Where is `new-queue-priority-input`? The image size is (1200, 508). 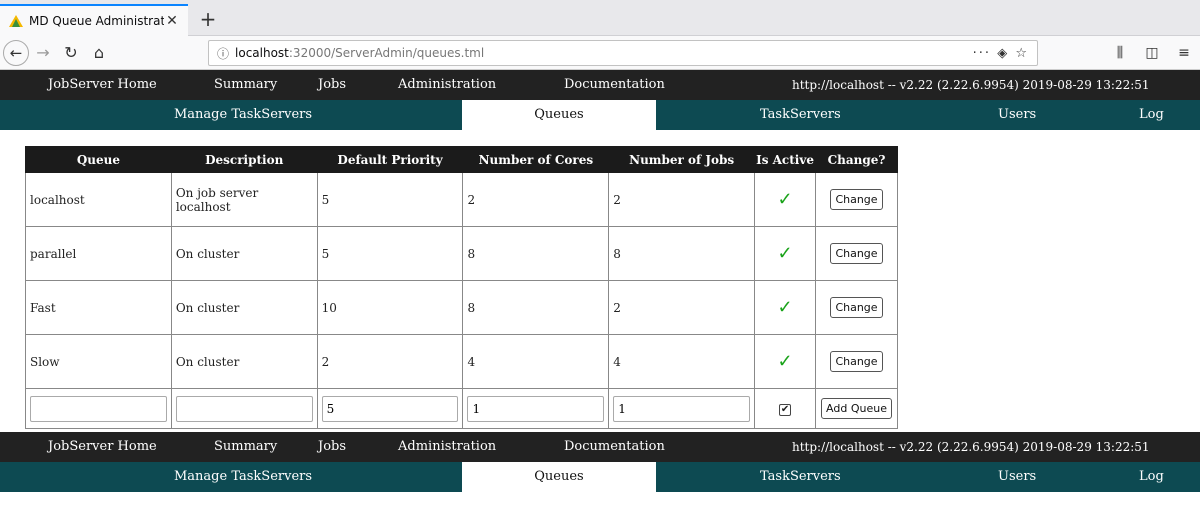 new-queue-priority-input is located at coordinates (390, 408).